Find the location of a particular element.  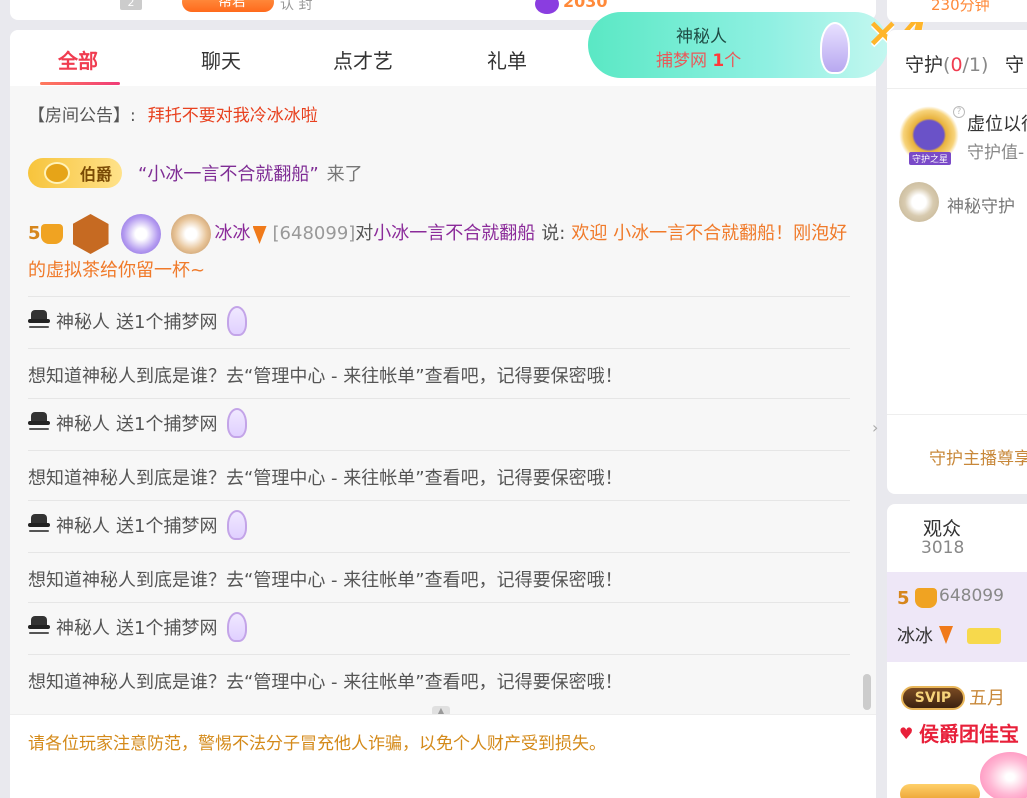

bronze-medal-icon is located at coordinates (190, 234).